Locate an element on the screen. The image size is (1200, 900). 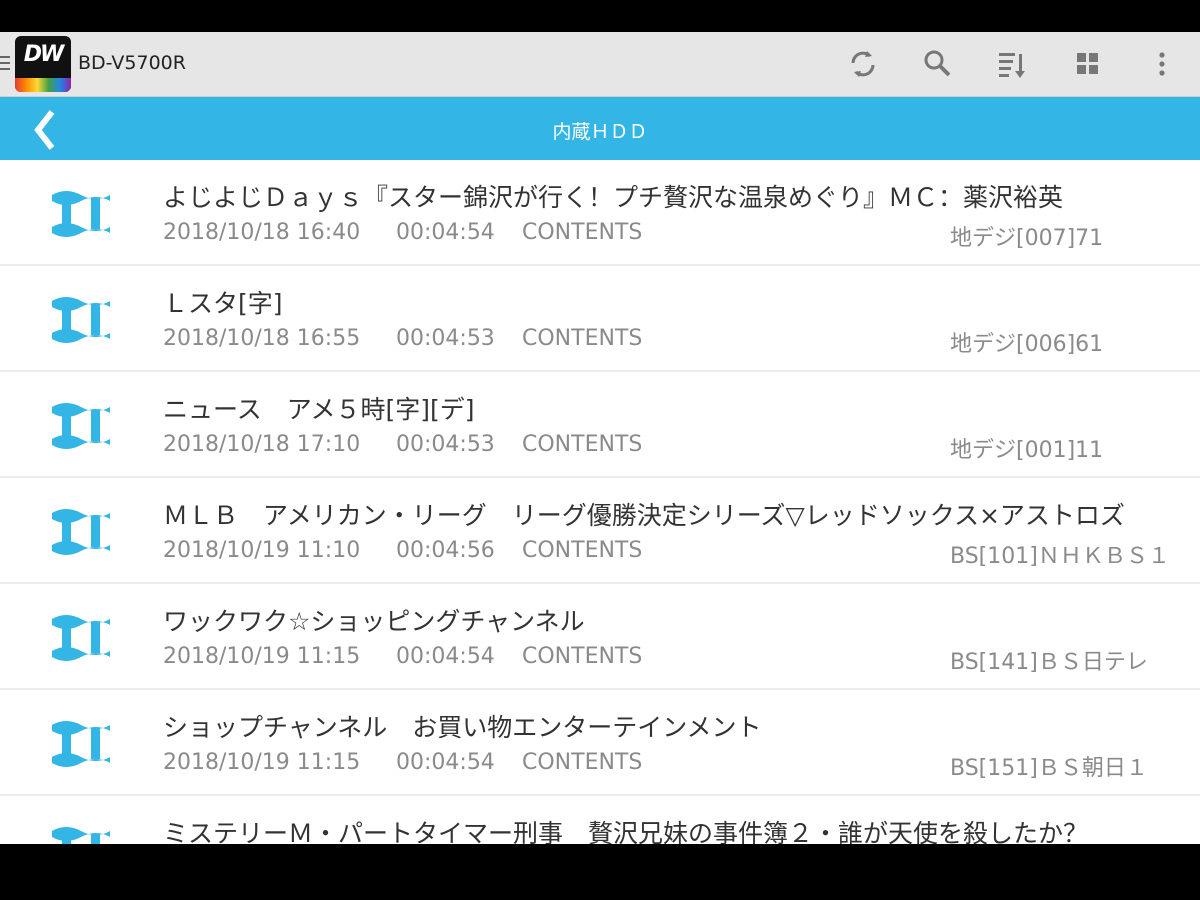
recording-date: 2018/10/19 11:10 is located at coordinates (262, 550).